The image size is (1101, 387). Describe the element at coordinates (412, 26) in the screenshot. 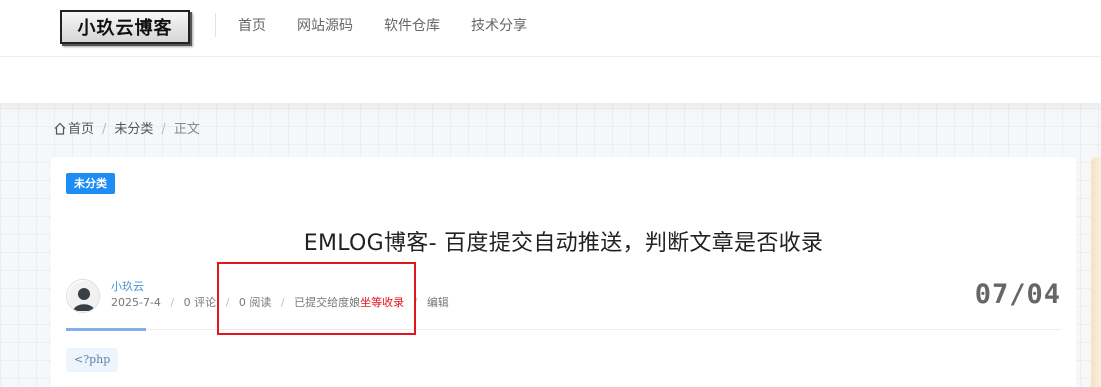

I see `nav-item-software: 软件仓库` at that location.